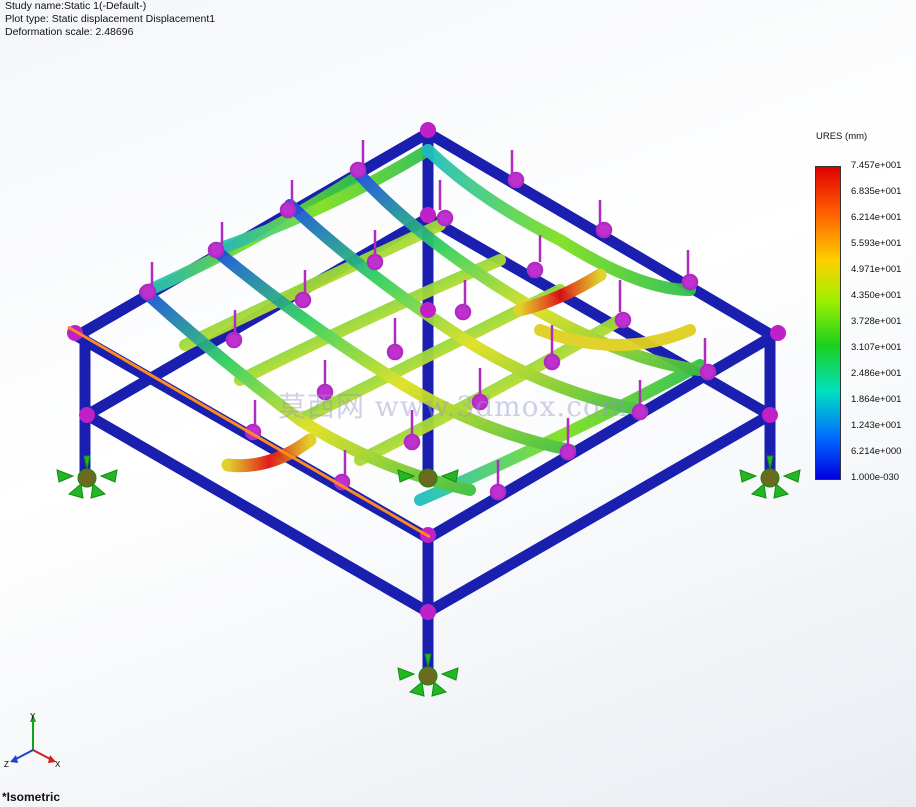  Describe the element at coordinates (35, 745) in the screenshot. I see `orientation-triad: Y X Z` at that location.